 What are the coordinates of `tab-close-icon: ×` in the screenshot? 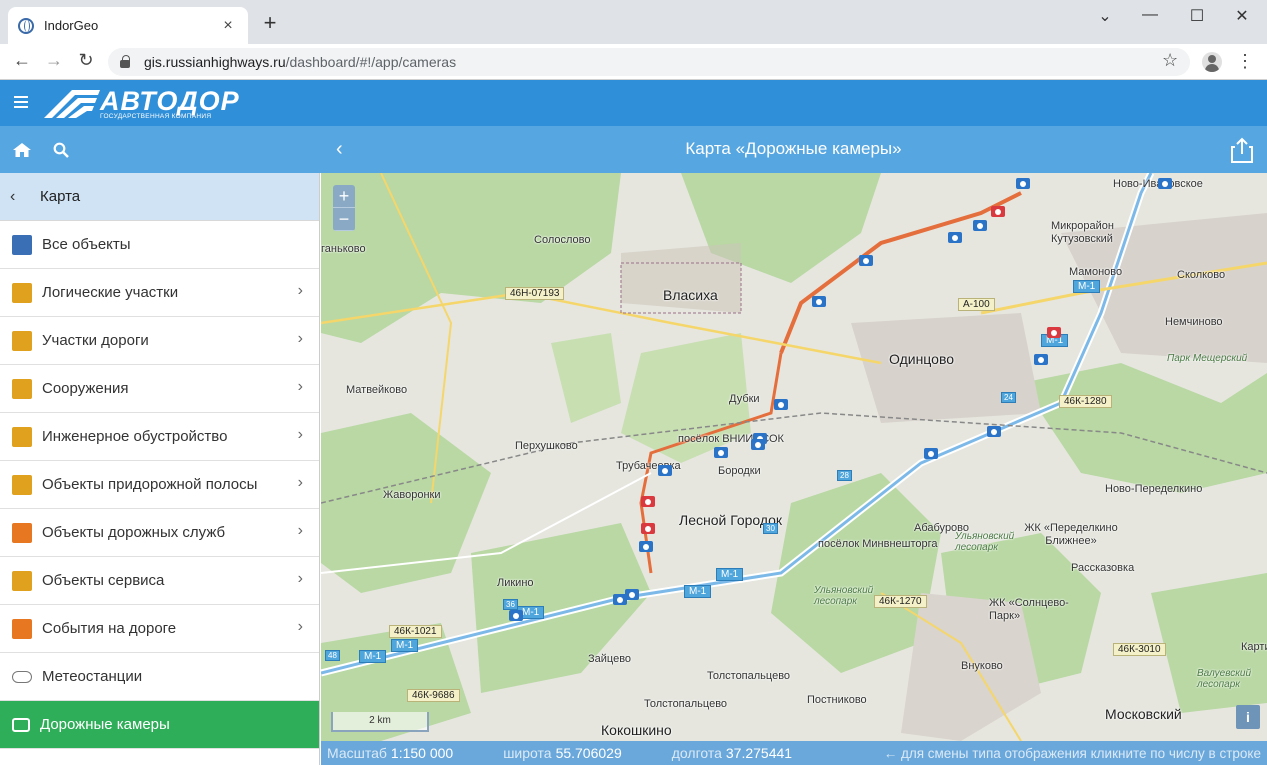 It's located at (228, 26).